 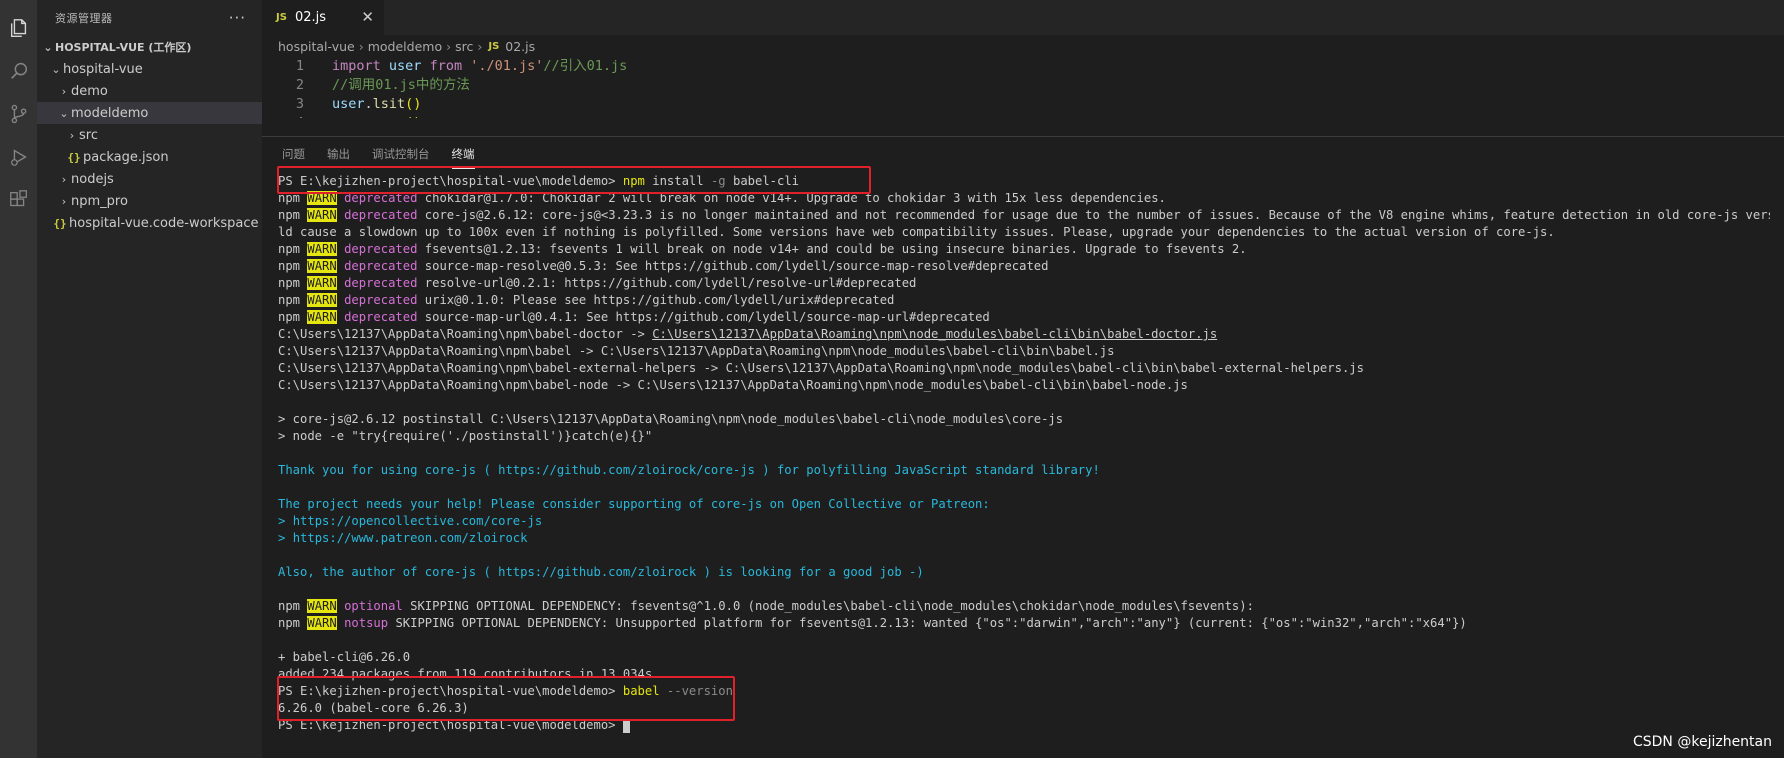 What do you see at coordinates (149, 91) in the screenshot?
I see `tree-folder-demo: › demo` at bounding box center [149, 91].